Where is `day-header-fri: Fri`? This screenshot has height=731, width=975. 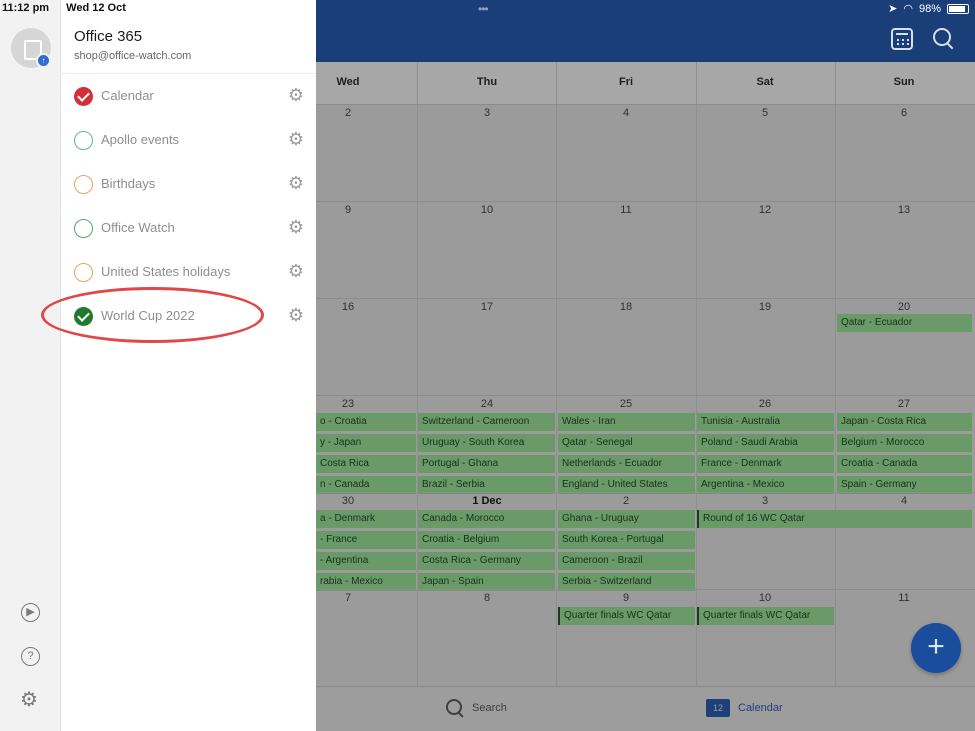
day-header-fri: Fri is located at coordinates (626, 82).